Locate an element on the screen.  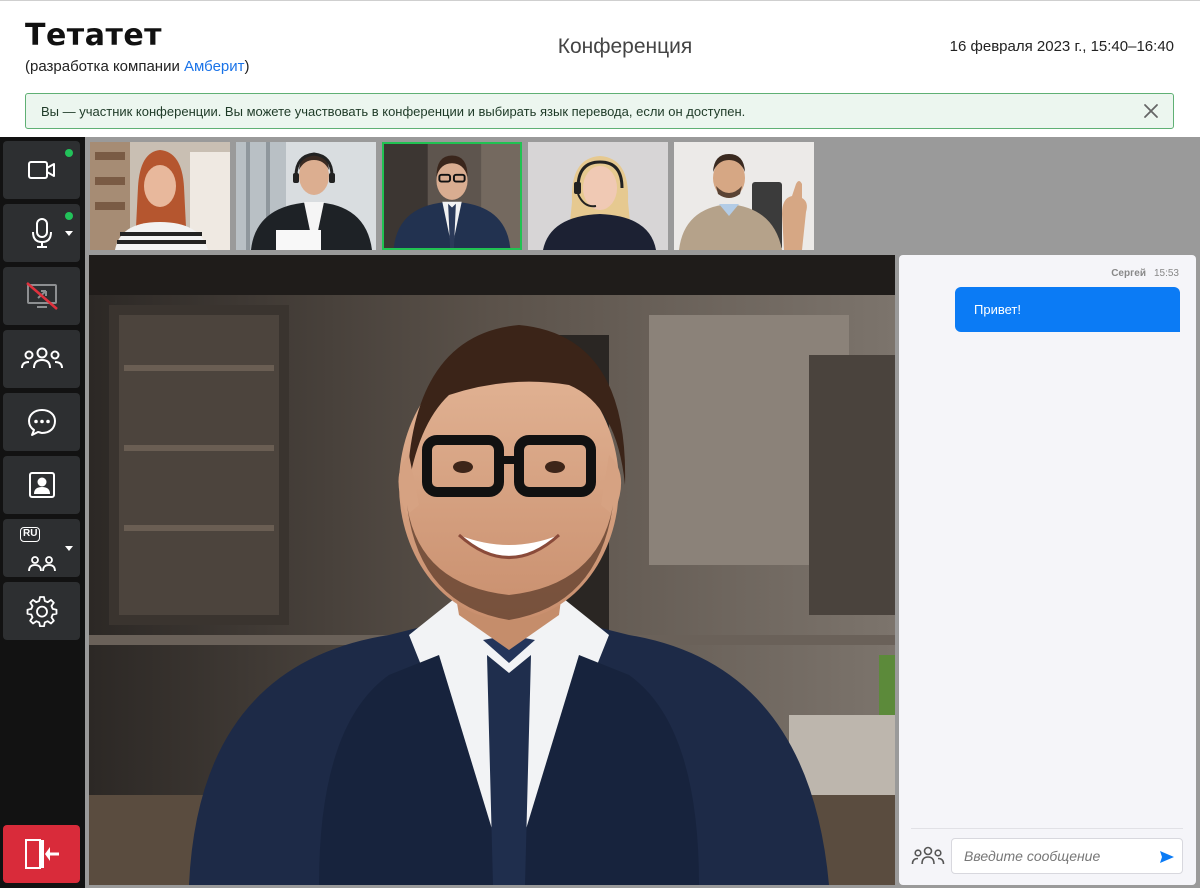
participants-button is located at coordinates (41, 359).